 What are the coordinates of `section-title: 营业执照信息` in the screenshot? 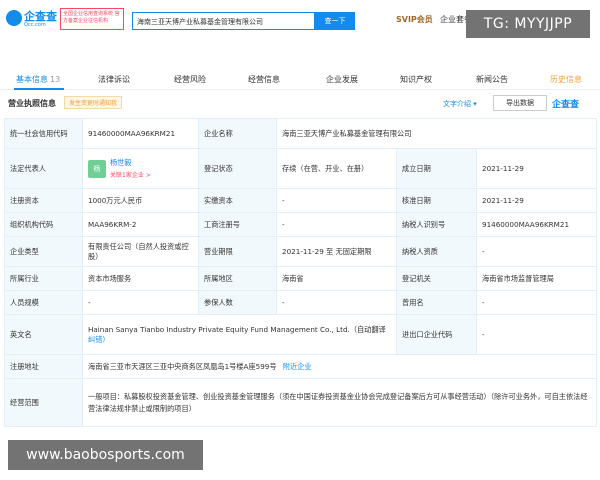 It's located at (32, 103).